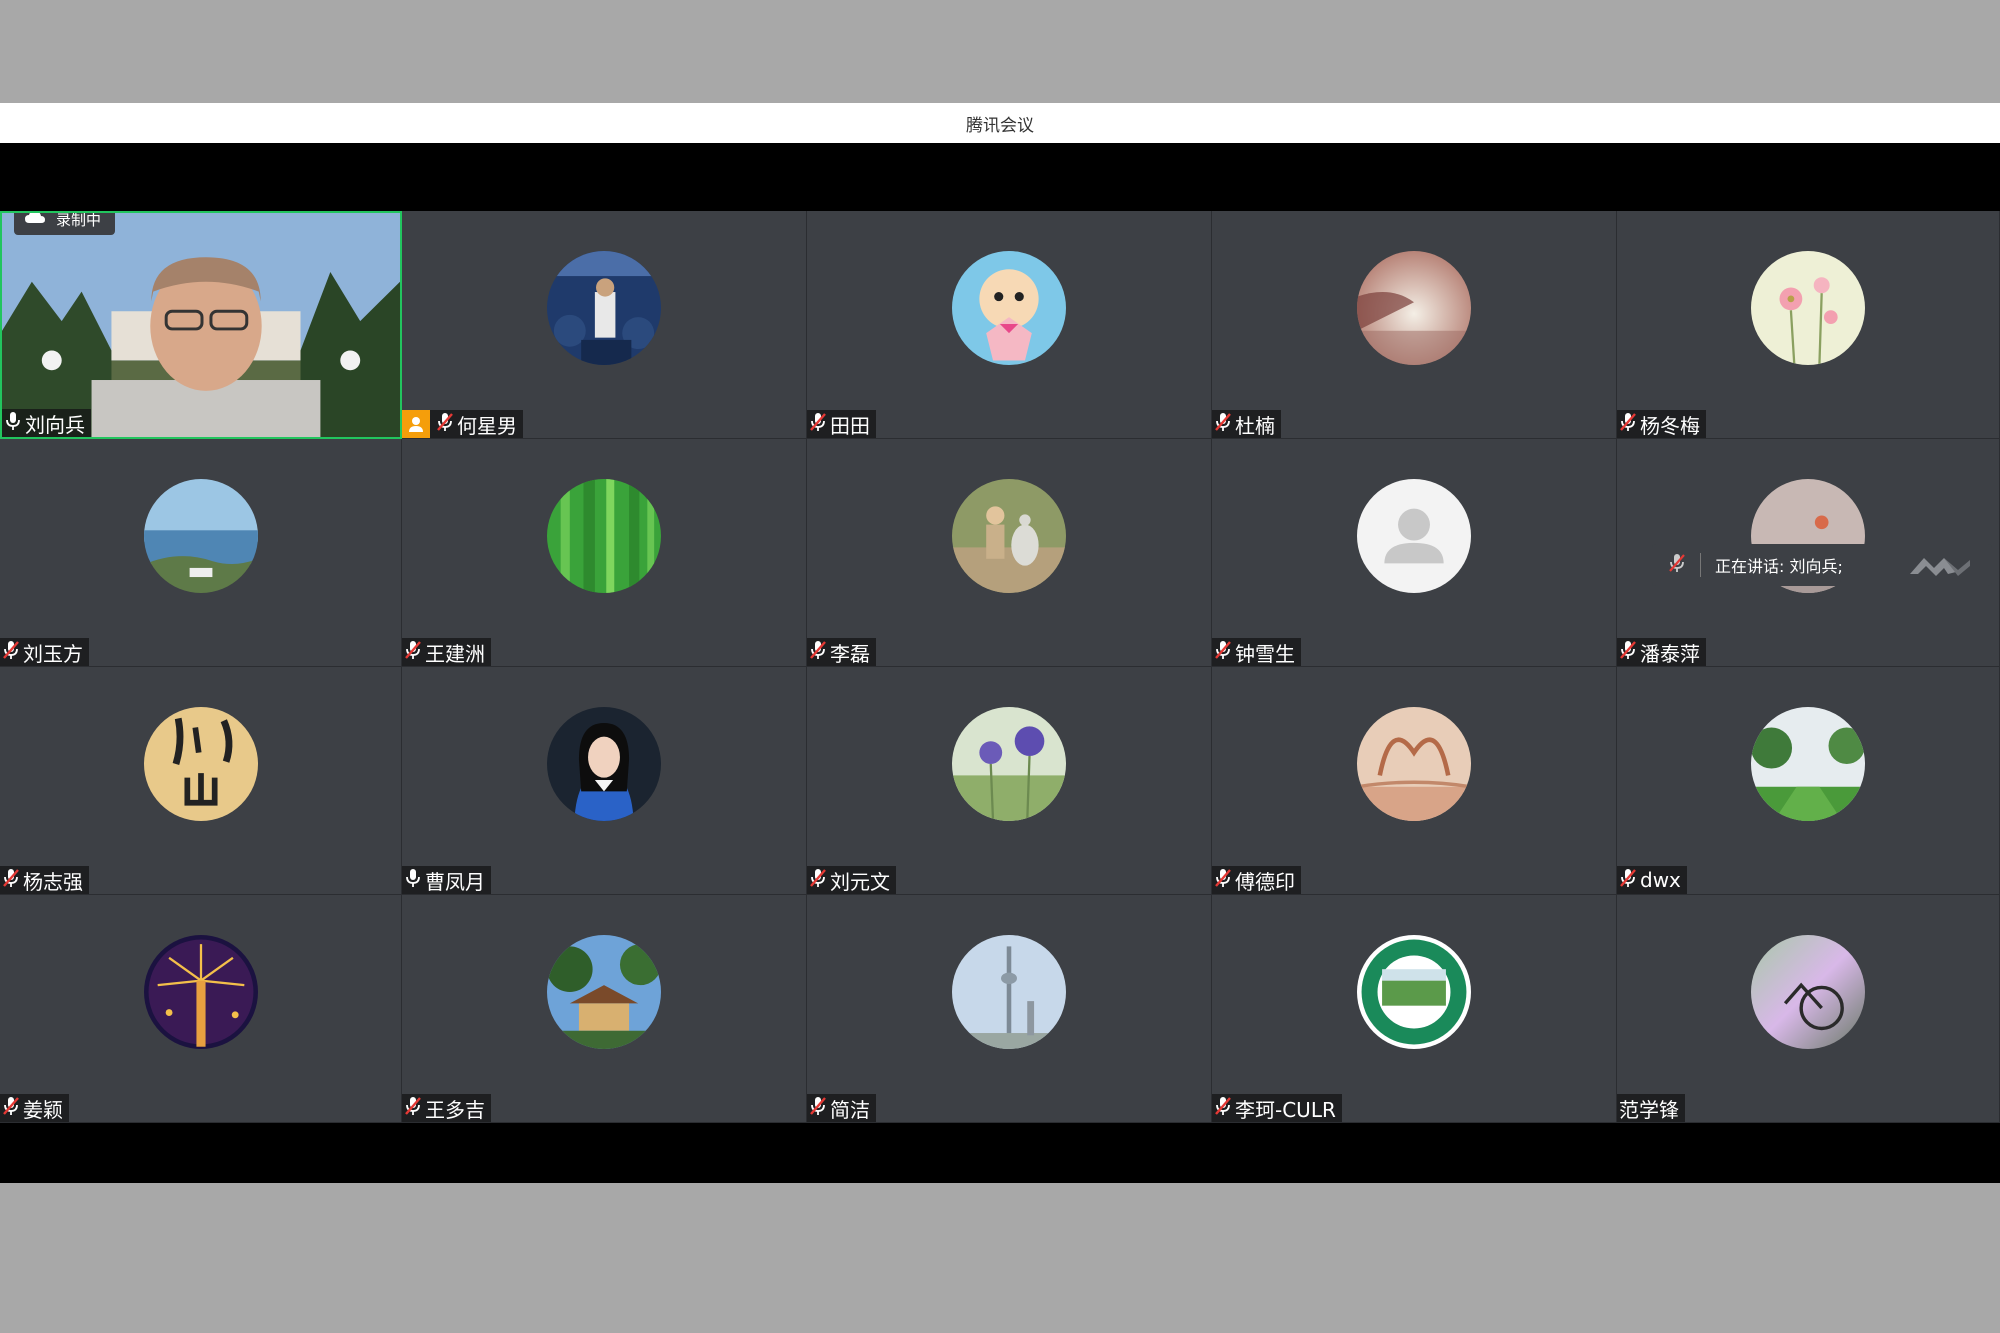  What do you see at coordinates (487, 425) in the screenshot?
I see `participant-name: 何星男` at bounding box center [487, 425].